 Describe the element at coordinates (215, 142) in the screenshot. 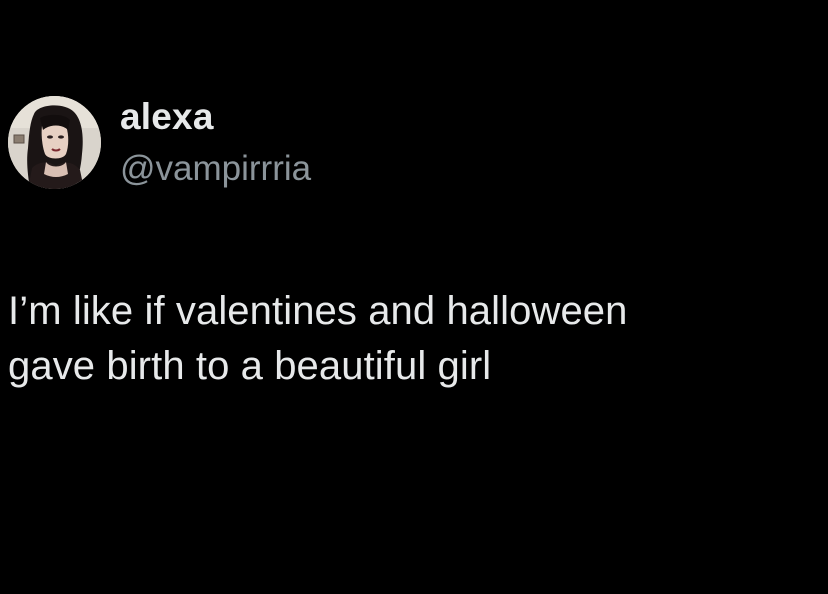

I see `author-names: alexa @vampirrria` at that location.